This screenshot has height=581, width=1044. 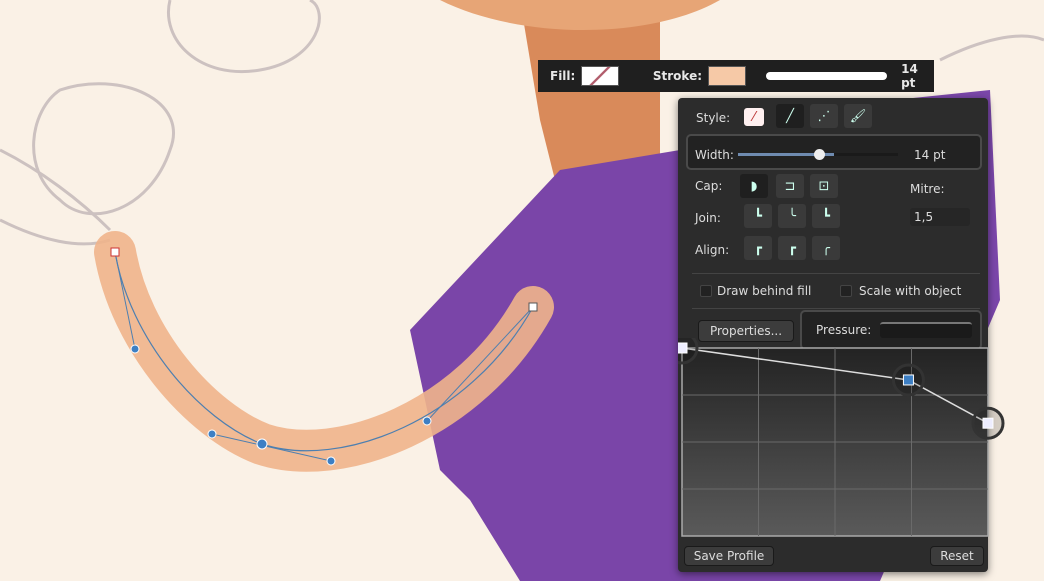 I want to click on cap-label: Cap:, so click(x=709, y=186).